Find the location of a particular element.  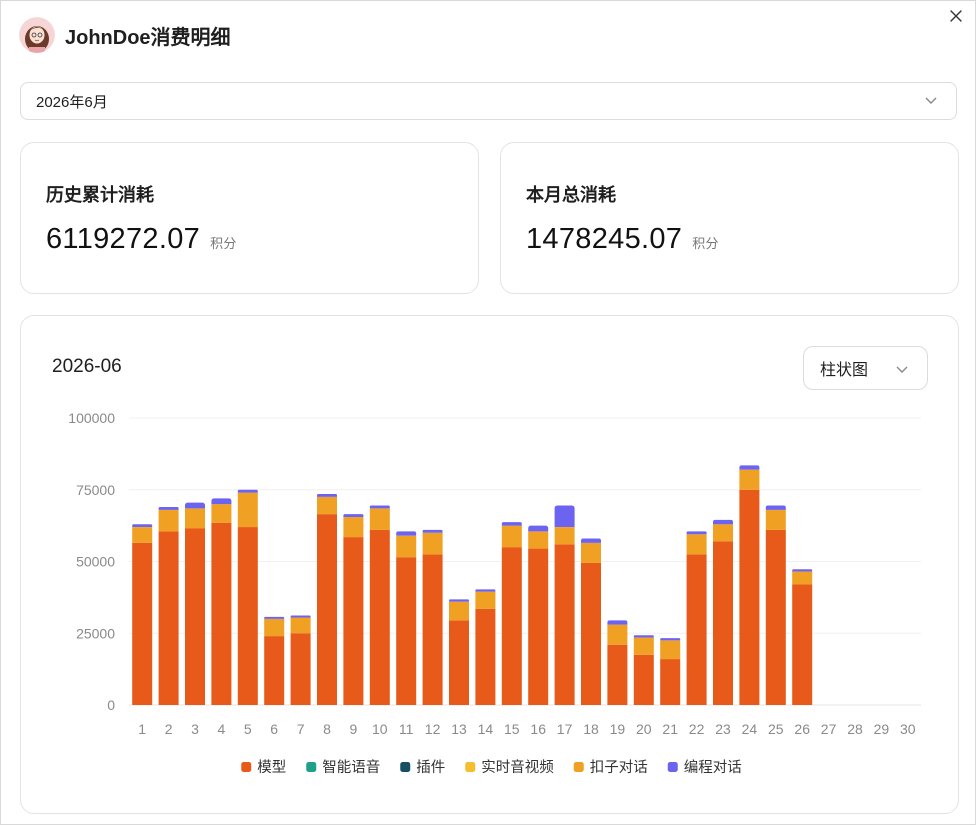

y-tick-label: 25000 is located at coordinates (95, 633).